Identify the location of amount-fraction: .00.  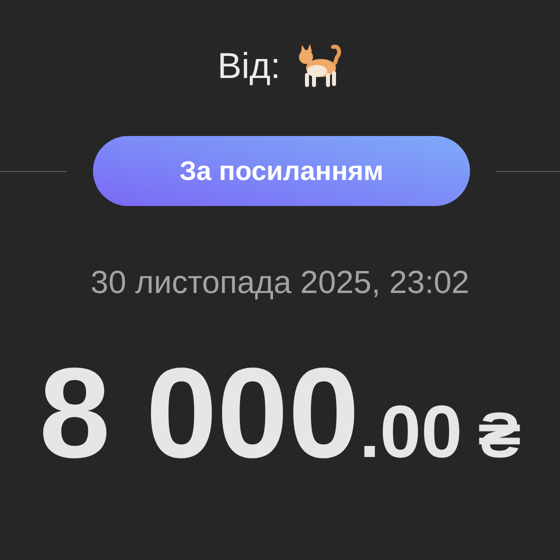
(410, 432).